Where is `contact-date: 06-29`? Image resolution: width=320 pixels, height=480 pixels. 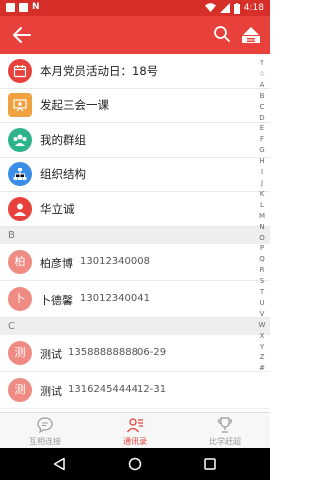 contact-date: 06-29 is located at coordinates (152, 352).